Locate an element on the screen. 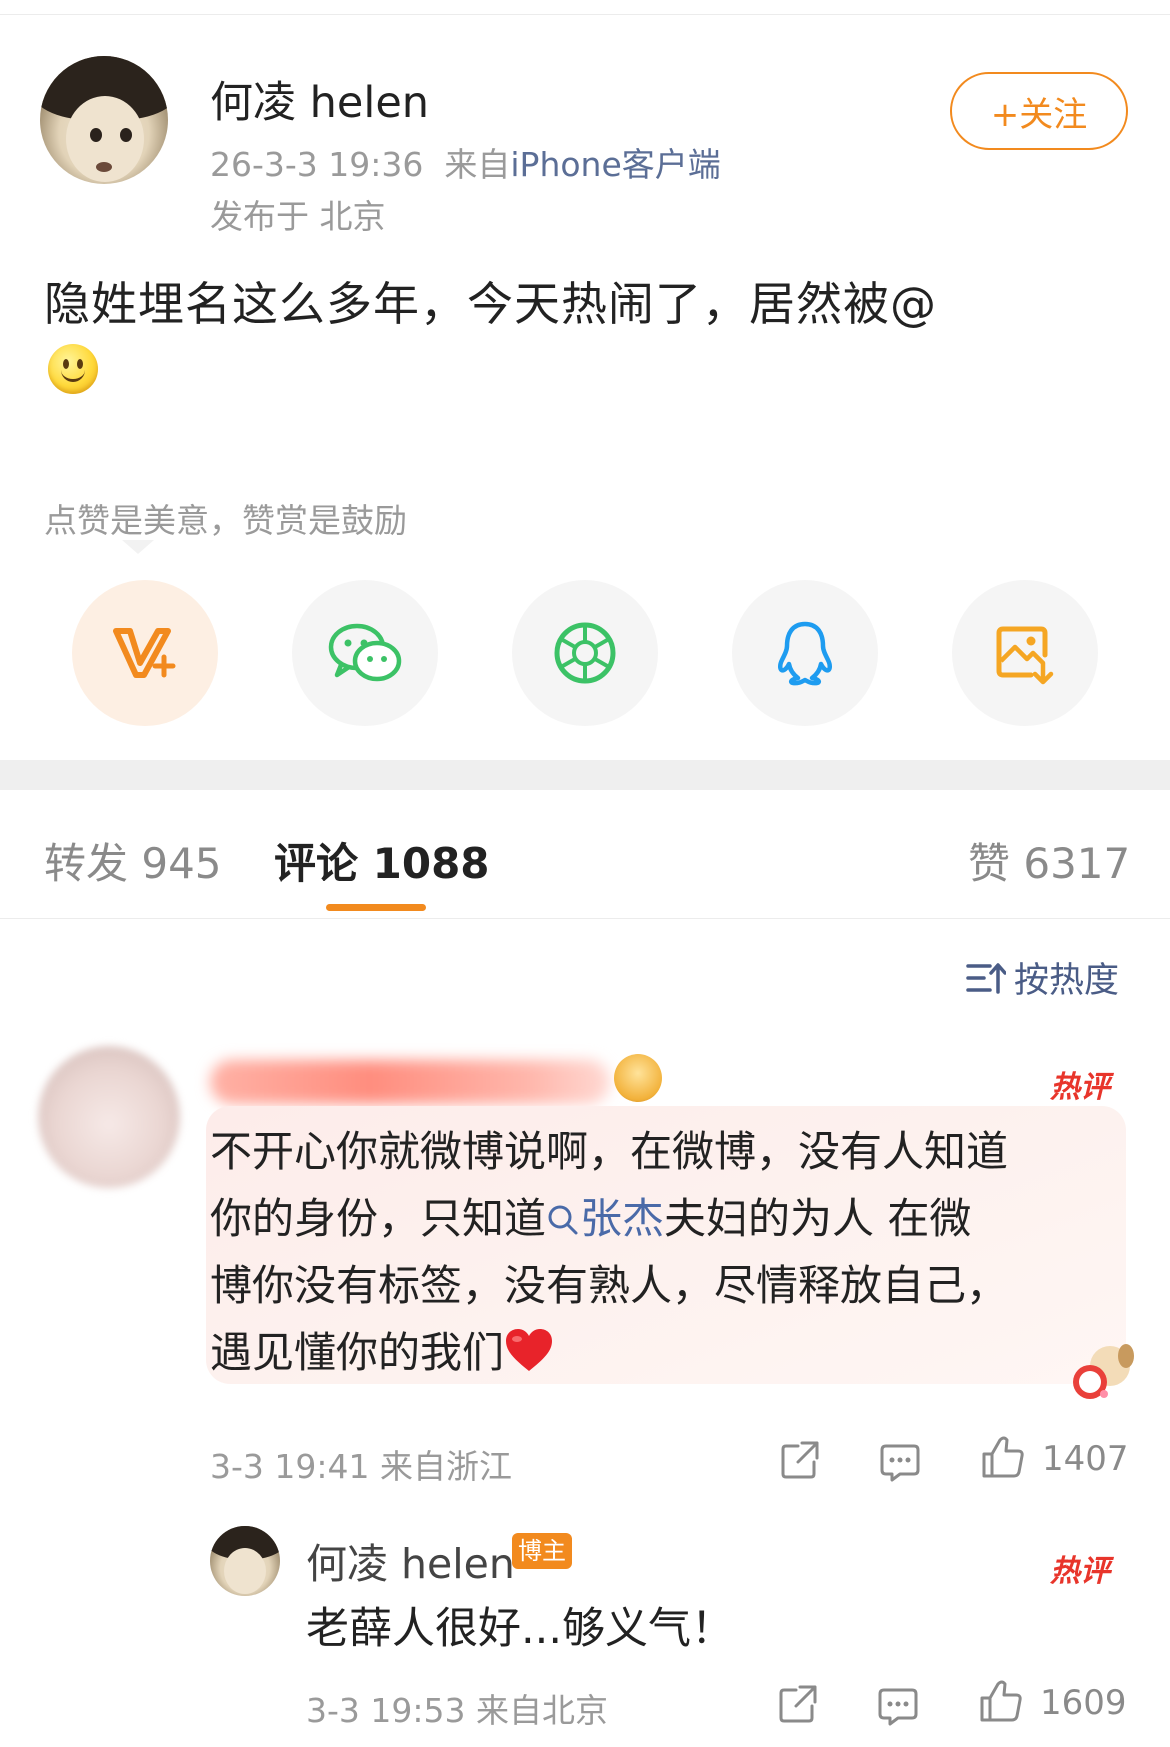 Image resolution: width=1170 pixels, height=1747 pixels. sort-button: 按热度 is located at coordinates (1042, 977).